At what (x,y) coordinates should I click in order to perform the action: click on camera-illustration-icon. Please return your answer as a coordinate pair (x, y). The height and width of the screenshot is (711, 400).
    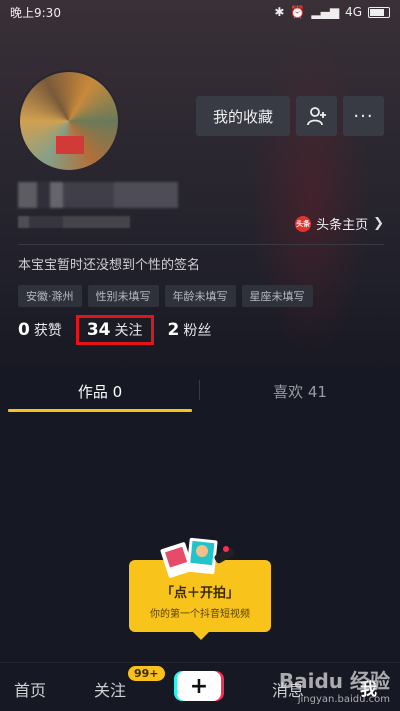
    Looking at the image, I should click on (197, 557).